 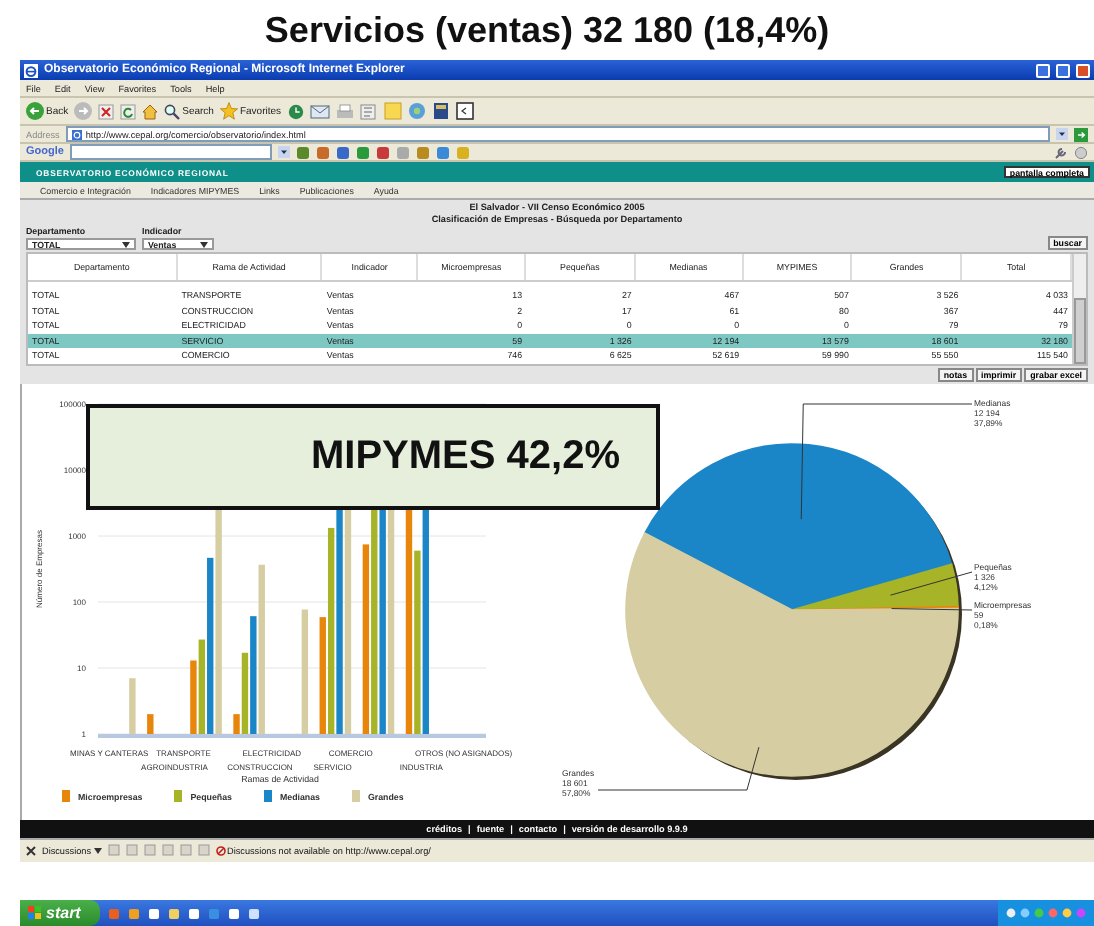 I want to click on google-search-field, so click(x=170, y=152).